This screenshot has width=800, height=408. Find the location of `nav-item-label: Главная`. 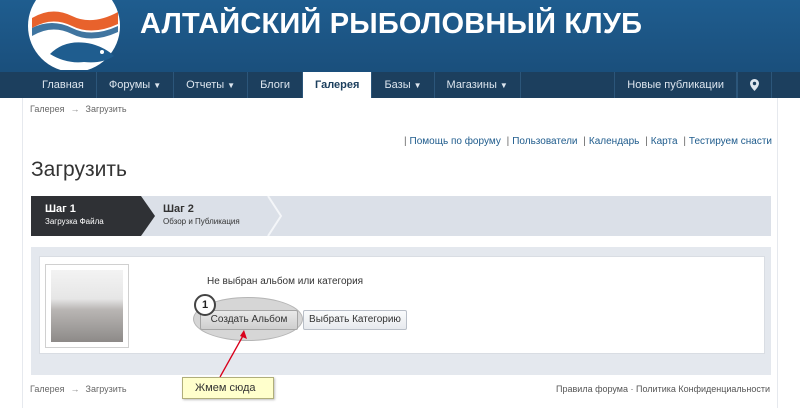

nav-item-label: Главная is located at coordinates (63, 85).